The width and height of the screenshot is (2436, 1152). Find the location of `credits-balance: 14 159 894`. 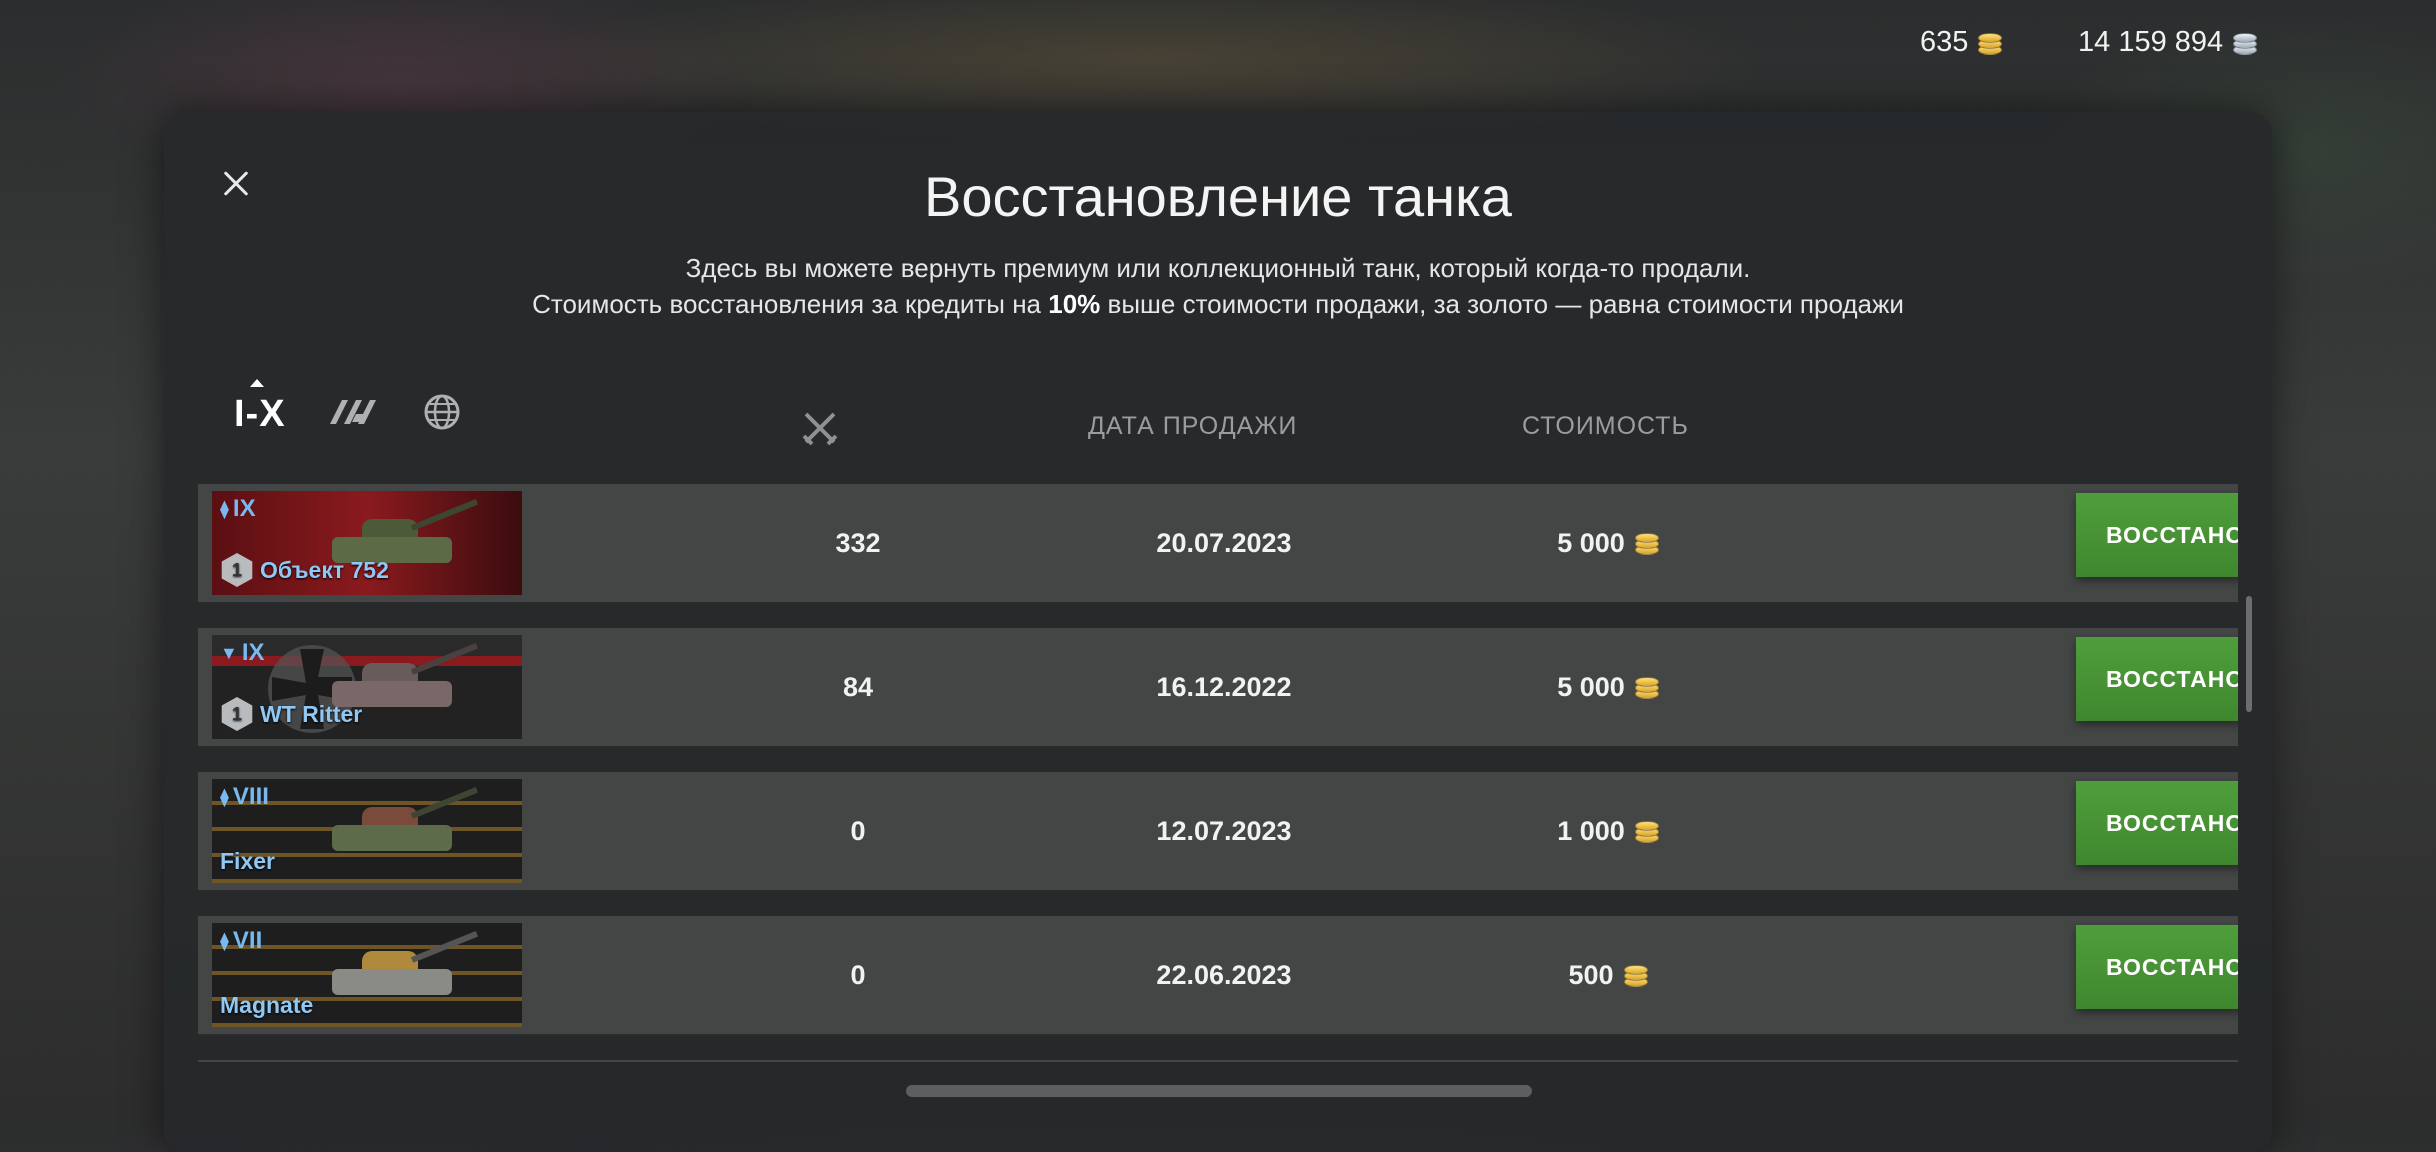

credits-balance: 14 159 894 is located at coordinates (2168, 42).